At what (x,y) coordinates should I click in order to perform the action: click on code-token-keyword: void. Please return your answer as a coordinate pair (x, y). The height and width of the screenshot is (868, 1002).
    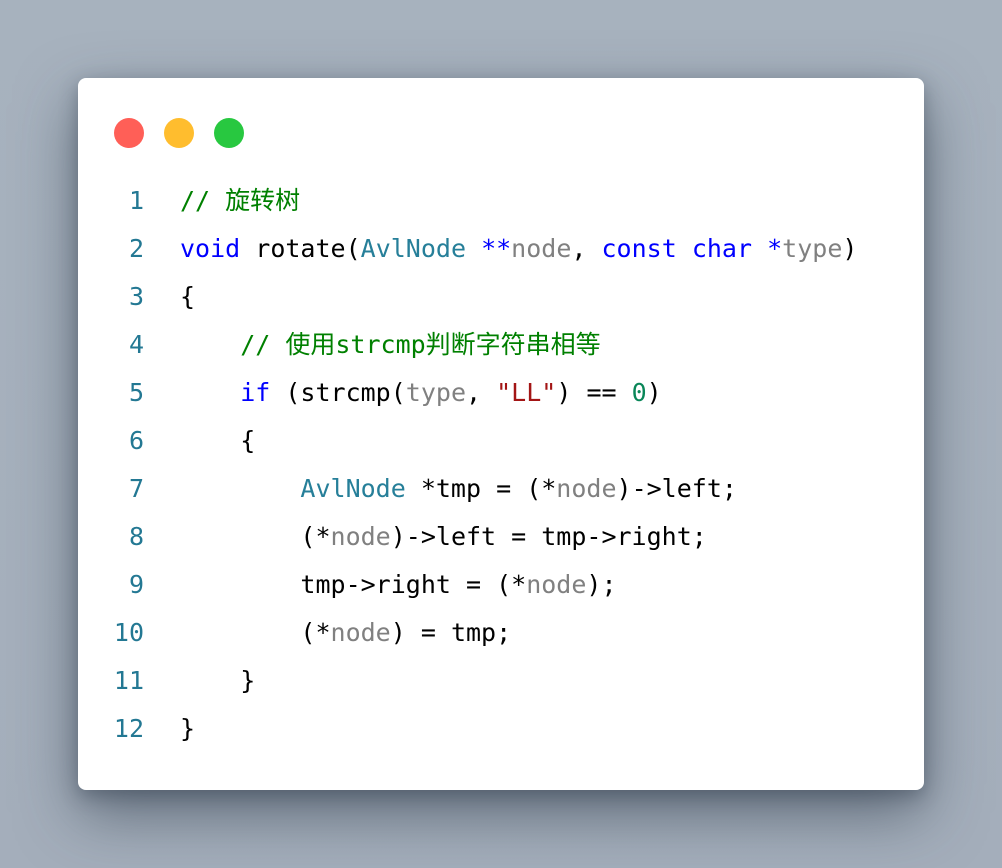
    Looking at the image, I should click on (210, 248).